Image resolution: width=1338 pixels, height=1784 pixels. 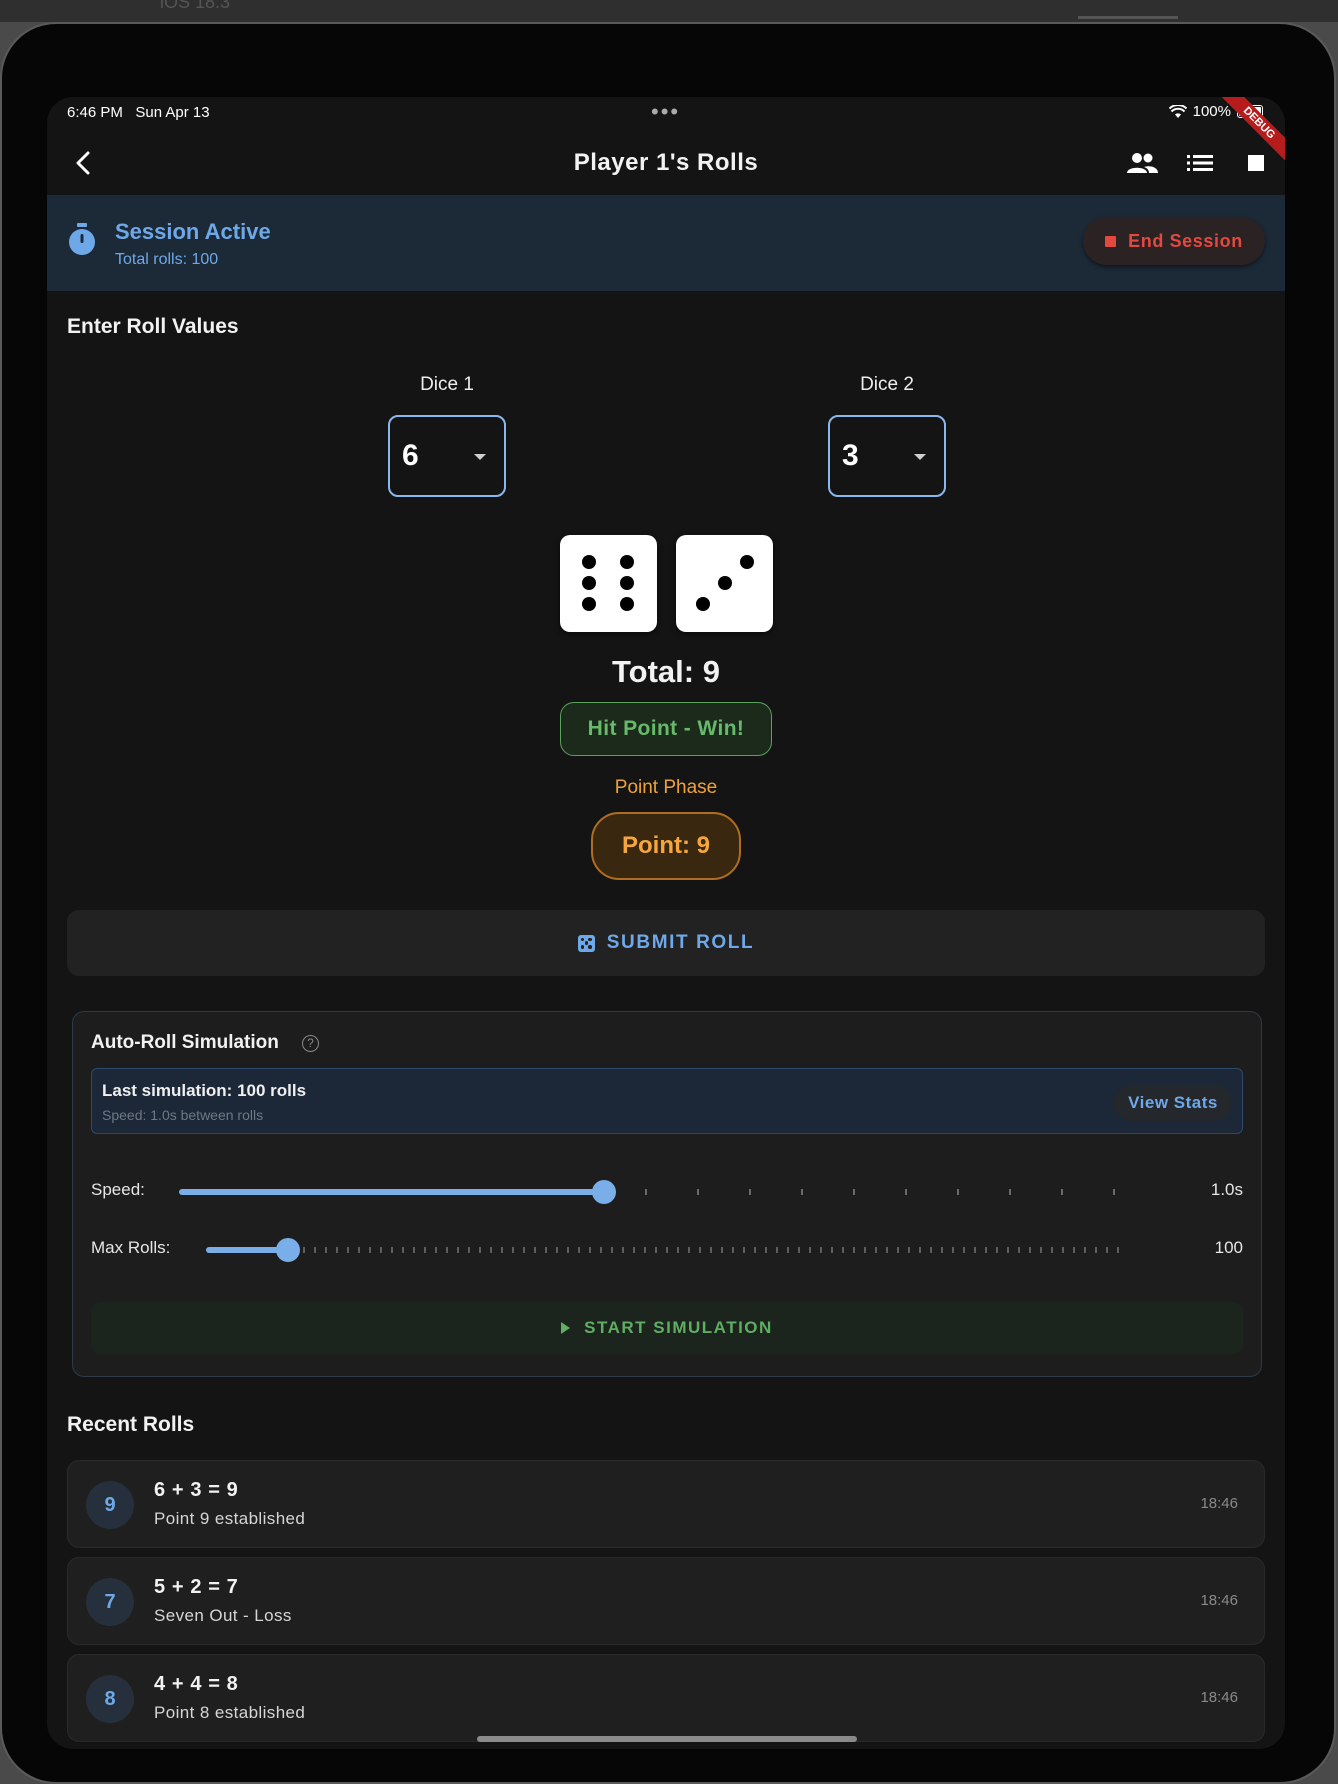 I want to click on roll-total-circle: 9, so click(x=110, y=1505).